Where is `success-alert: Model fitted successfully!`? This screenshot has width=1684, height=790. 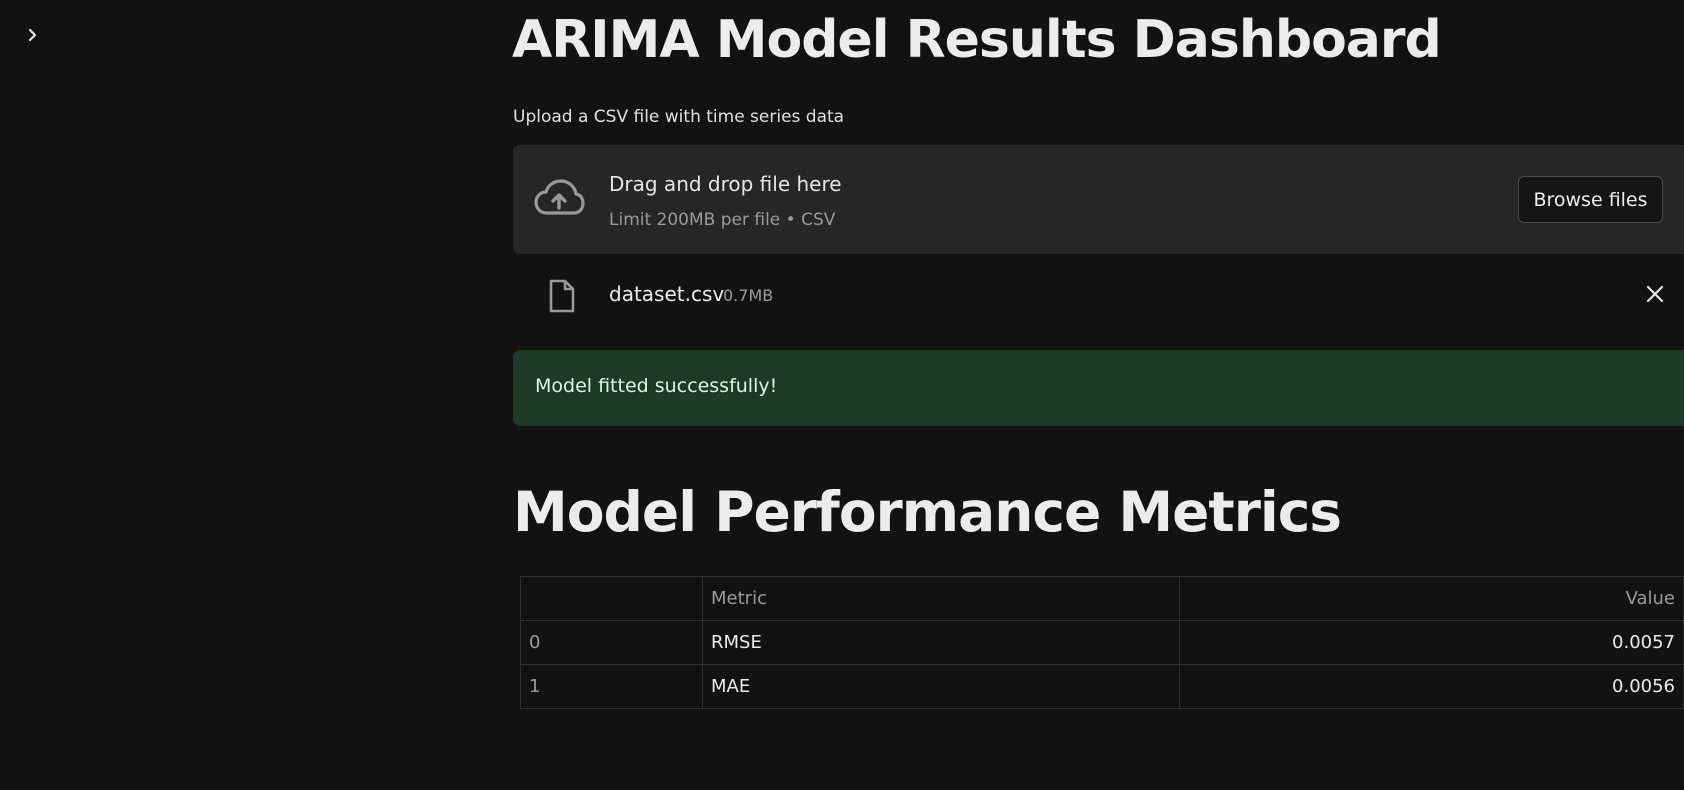
success-alert: Model fitted successfully! is located at coordinates (1098, 388).